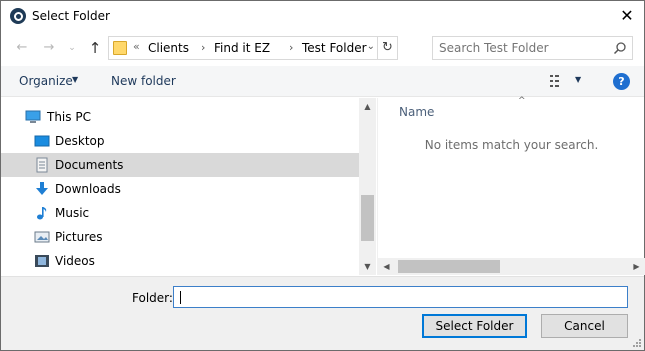 Image resolution: width=645 pixels, height=351 pixels. Describe the element at coordinates (322, 81) in the screenshot. I see `command-toolbar: Organize ▼ New folder ▼ ?` at that location.